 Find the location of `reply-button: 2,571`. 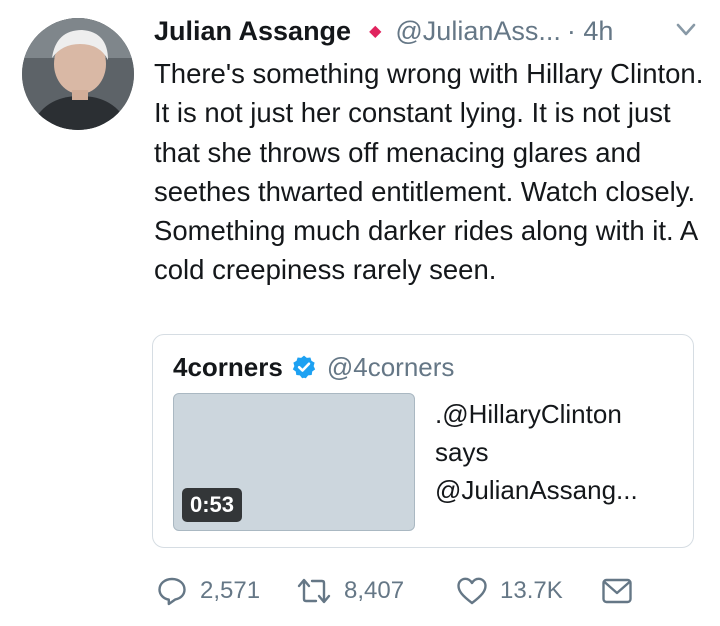

reply-button: 2,571 is located at coordinates (226, 591).